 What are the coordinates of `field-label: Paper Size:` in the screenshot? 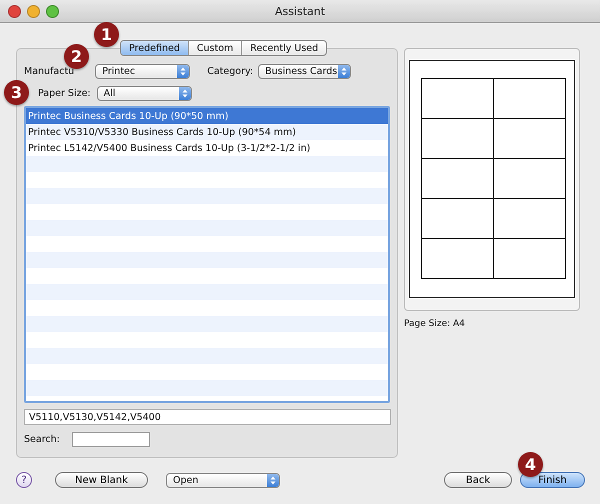 It's located at (64, 93).